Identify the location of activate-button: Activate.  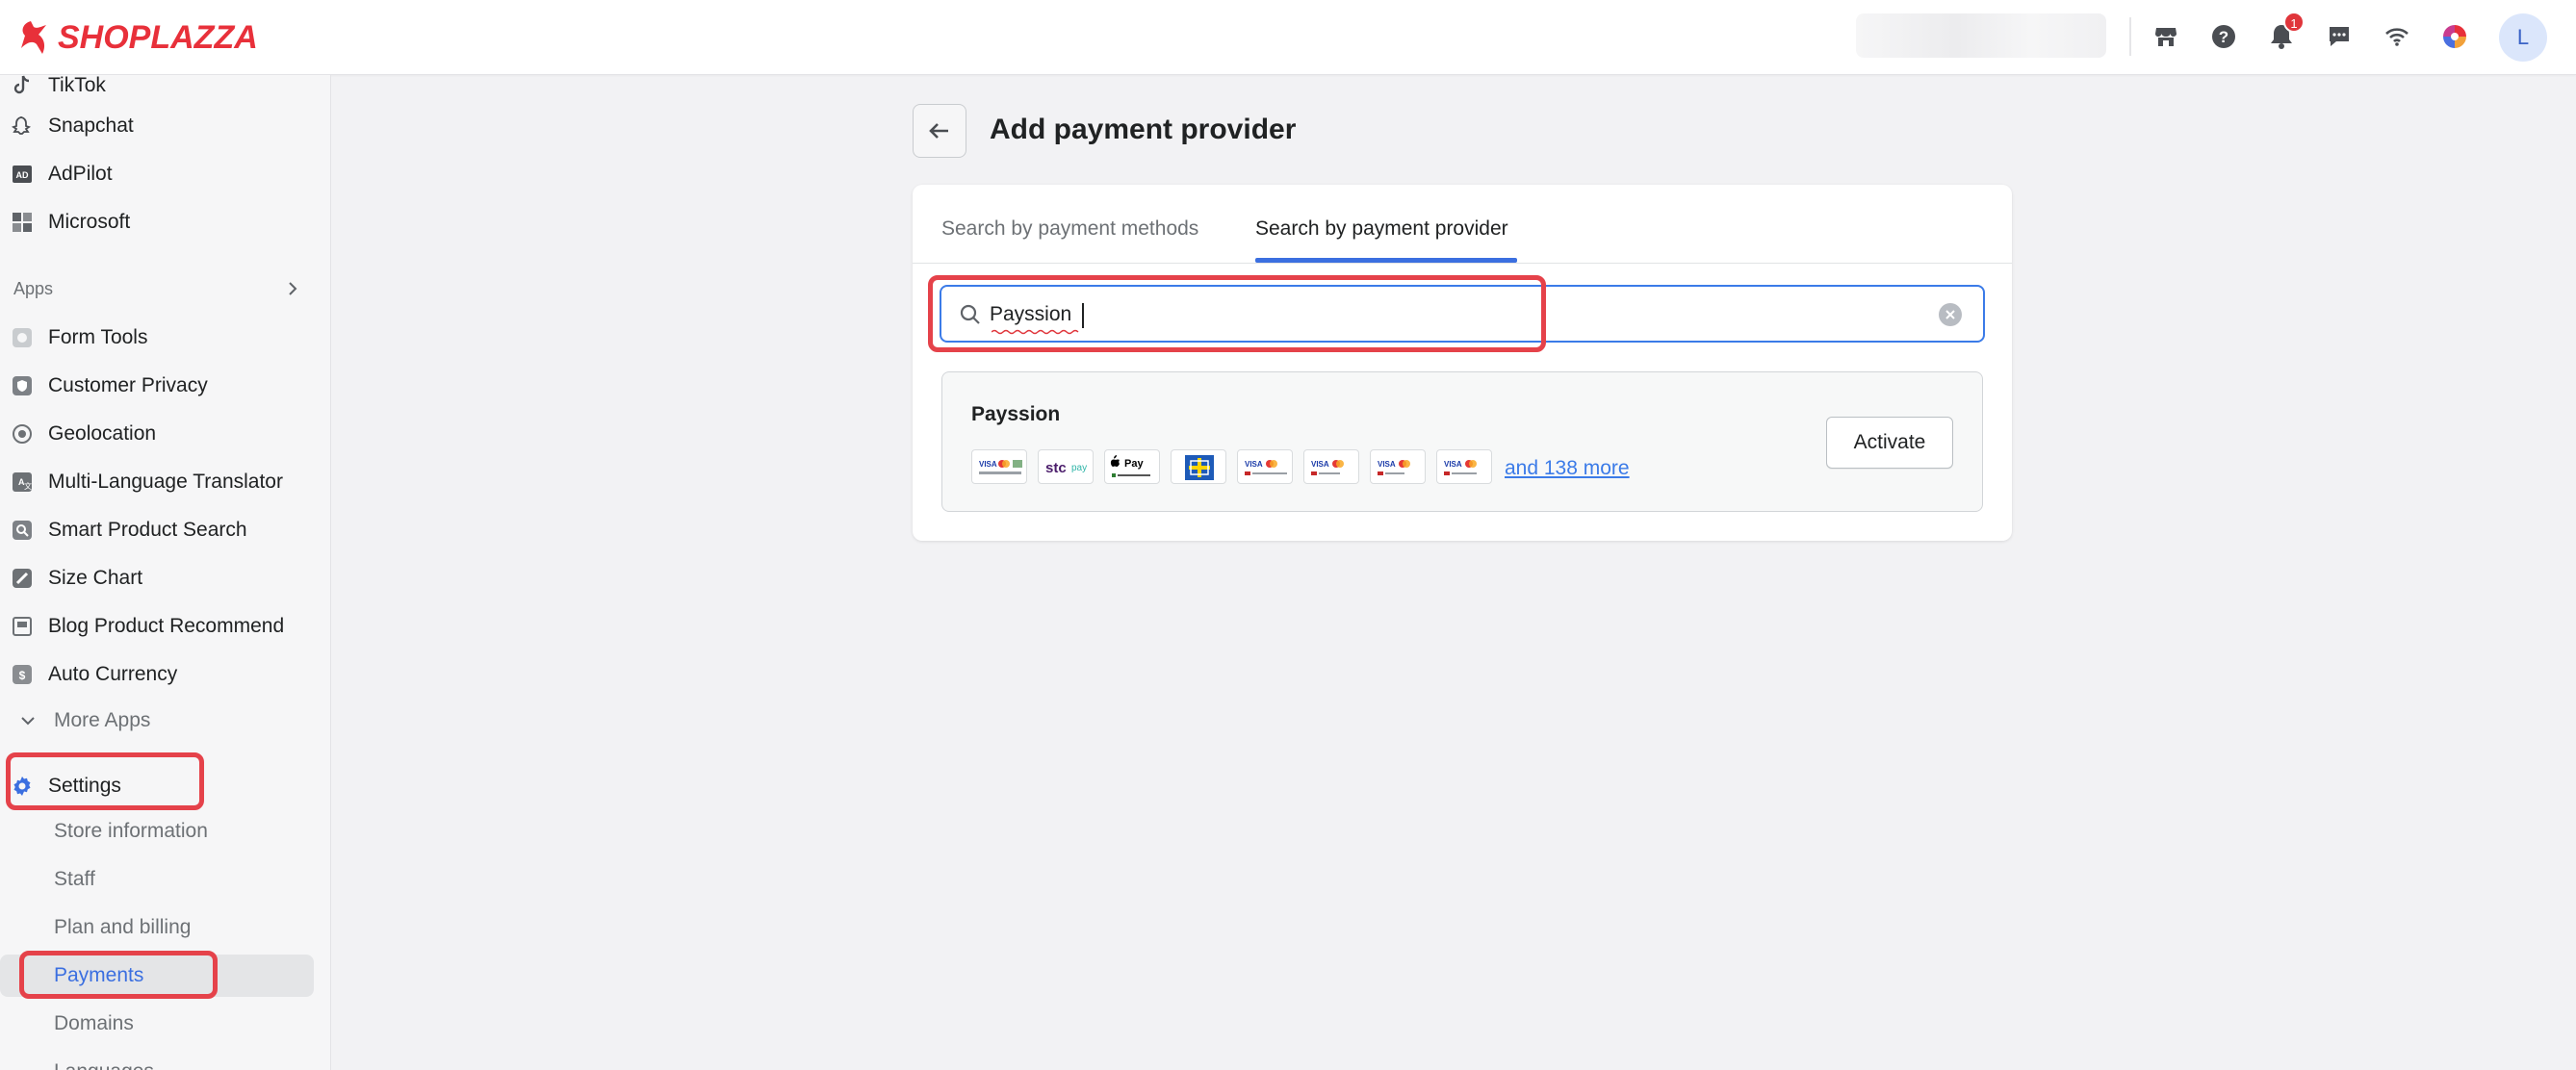
(1890, 443).